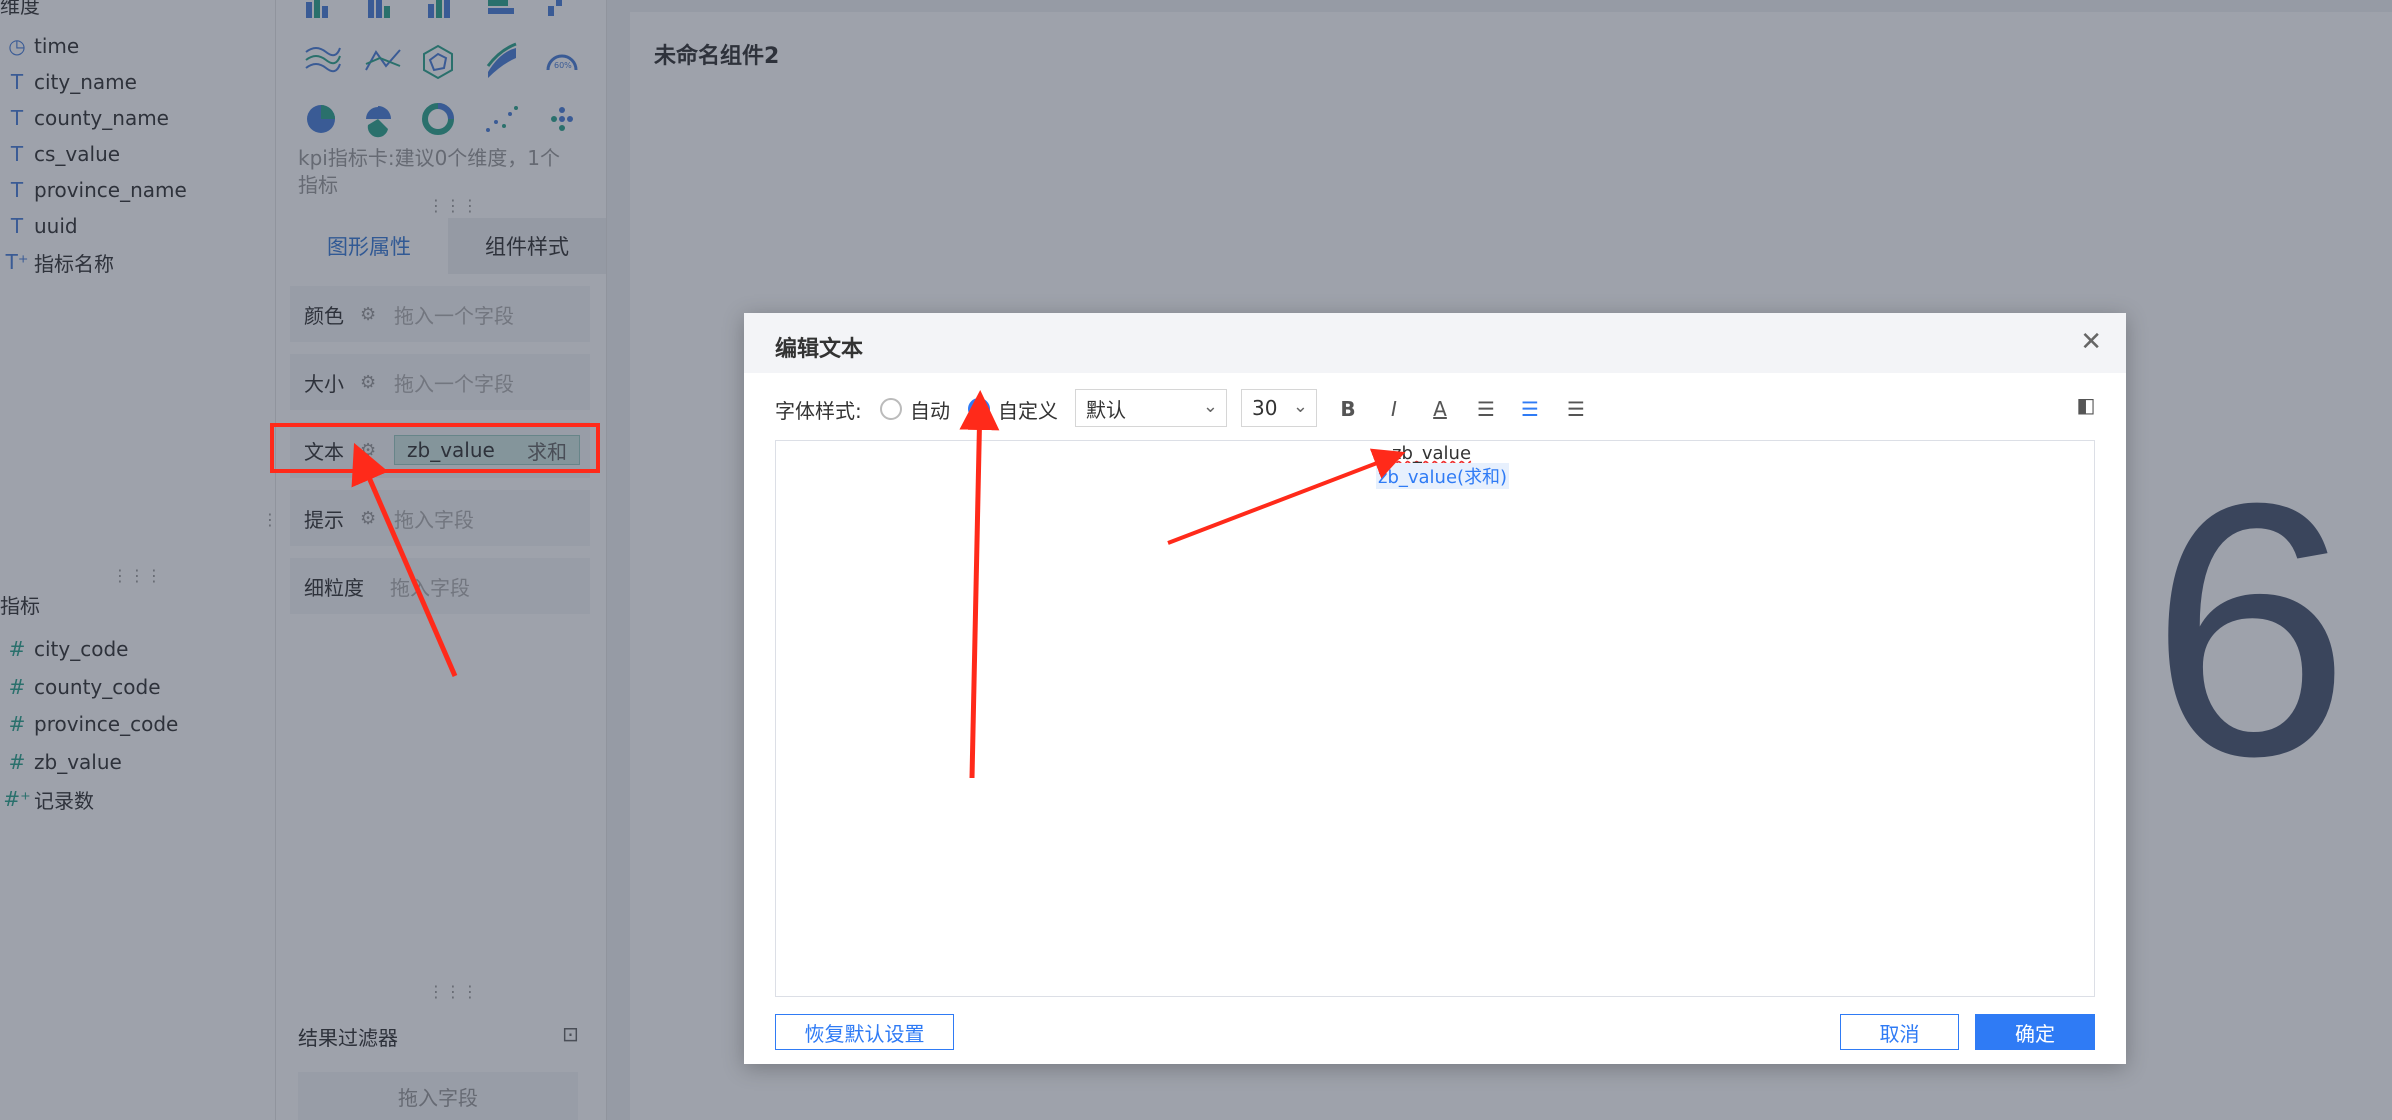 Image resolution: width=2392 pixels, height=1120 pixels. What do you see at coordinates (1286, 496) in the screenshot?
I see `annotation-arrow-to-editor-text` at bounding box center [1286, 496].